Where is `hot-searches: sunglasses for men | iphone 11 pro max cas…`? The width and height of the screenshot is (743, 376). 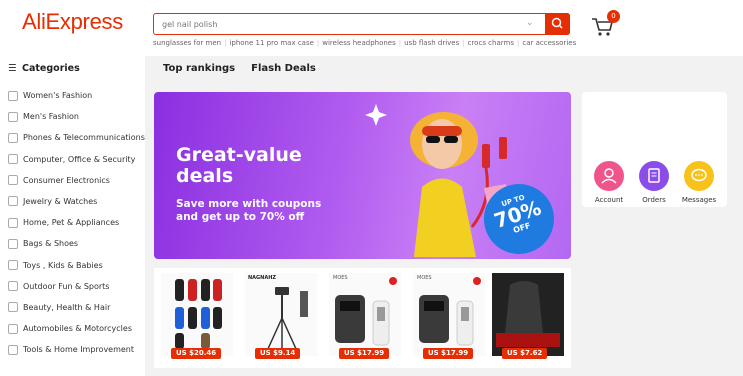 hot-searches: sunglasses for men | iphone 11 pro max cas… is located at coordinates (368, 44).